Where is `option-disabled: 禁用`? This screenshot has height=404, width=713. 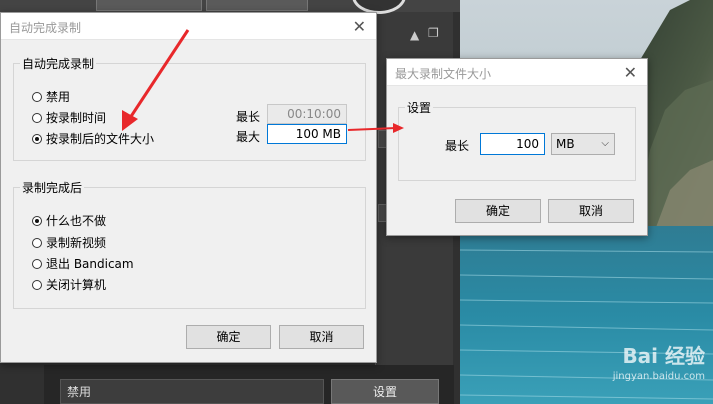
option-disabled: 禁用 is located at coordinates (51, 96).